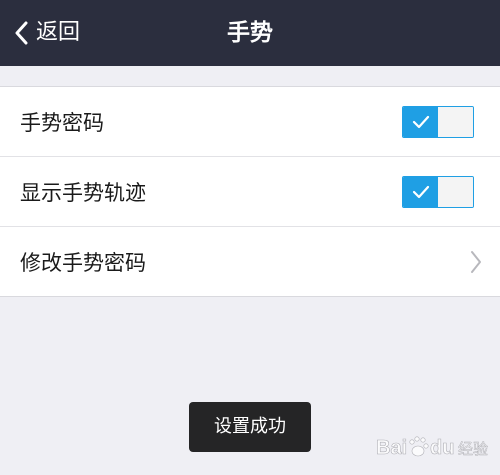  I want to click on svg-text: du, so click(442, 448).